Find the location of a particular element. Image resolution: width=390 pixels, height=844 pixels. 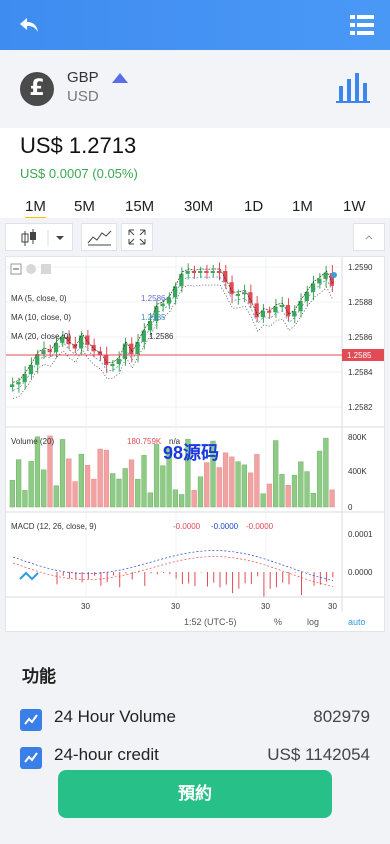

triangle-up-icon is located at coordinates (120, 78).